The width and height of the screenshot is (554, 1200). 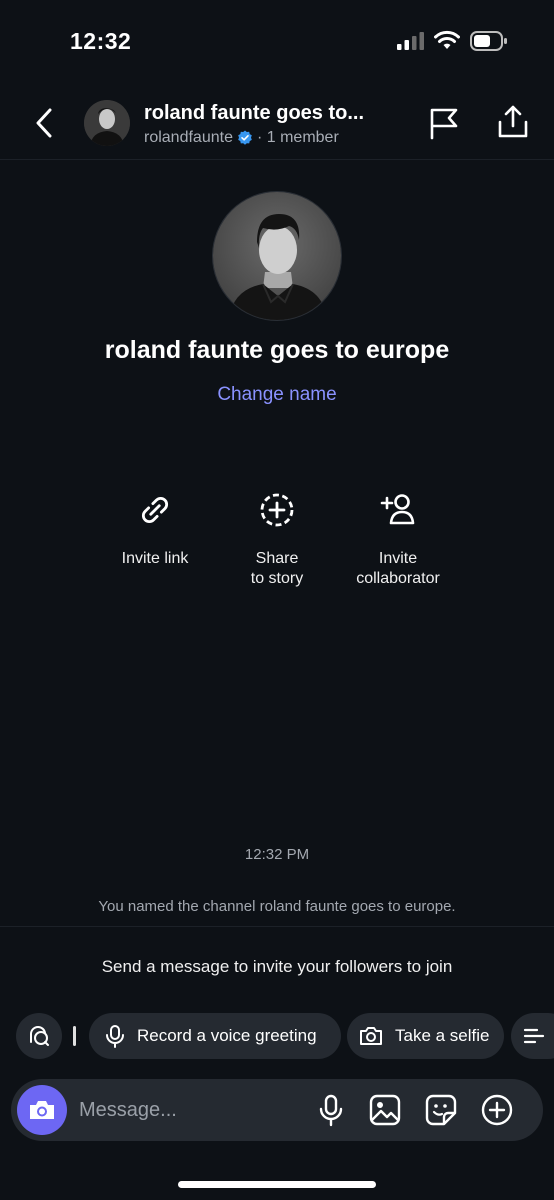 I want to click on header-avatar, so click(x=107, y=123).